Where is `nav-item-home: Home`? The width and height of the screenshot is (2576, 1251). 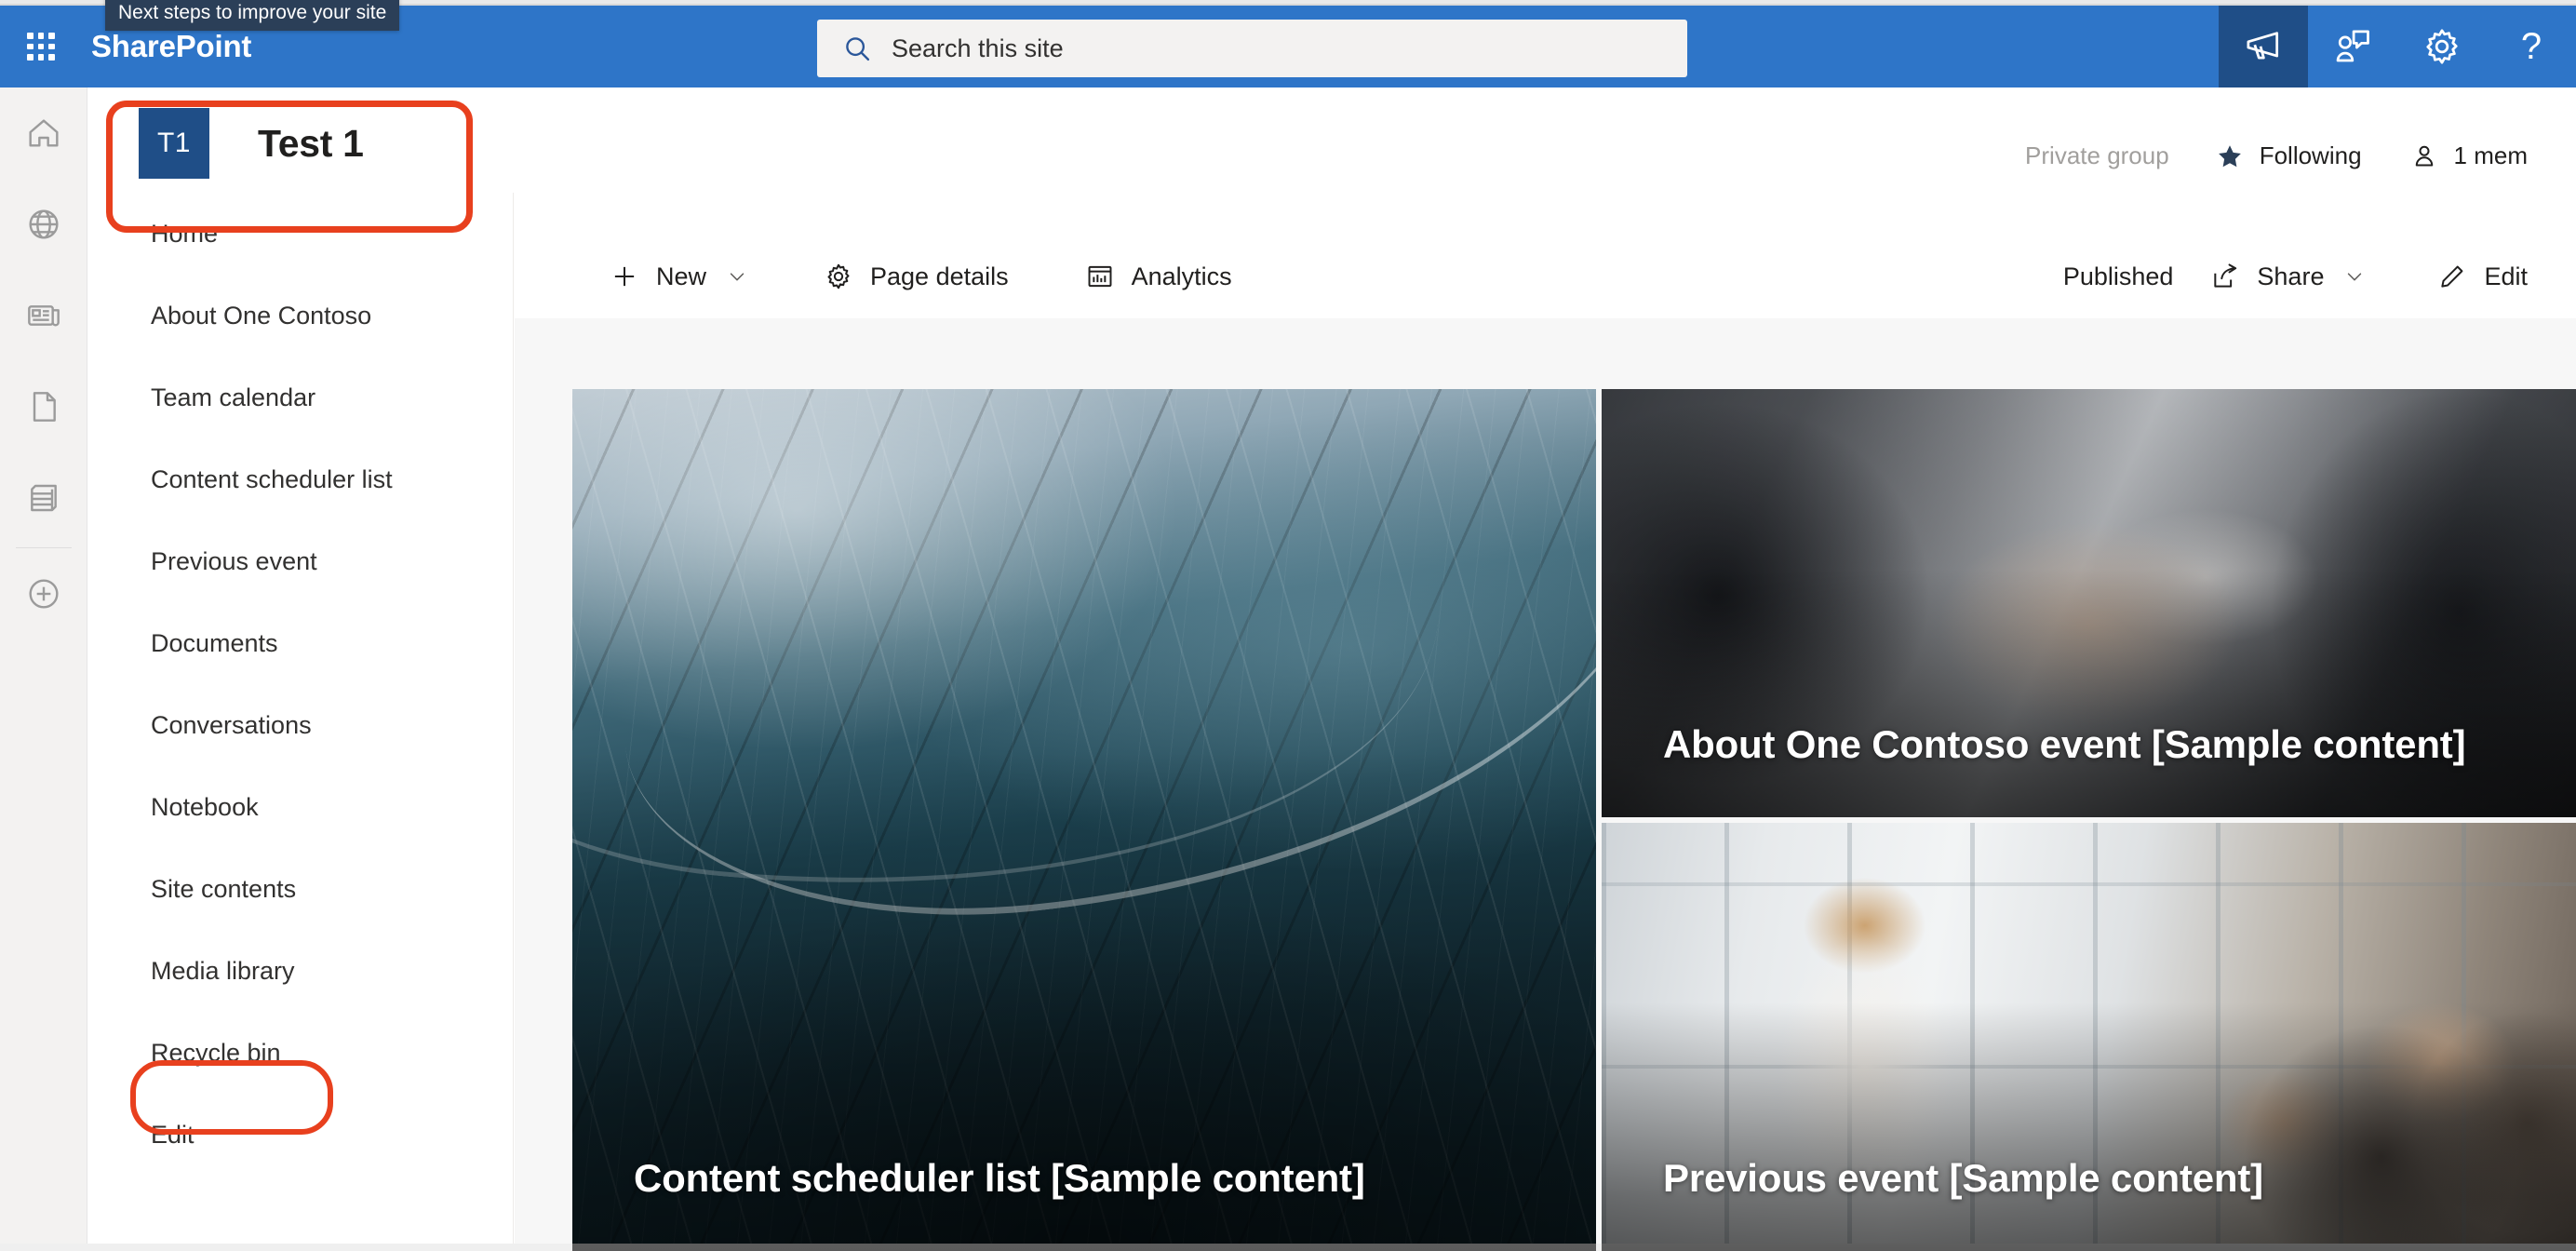
nav-item-home: Home is located at coordinates (300, 234).